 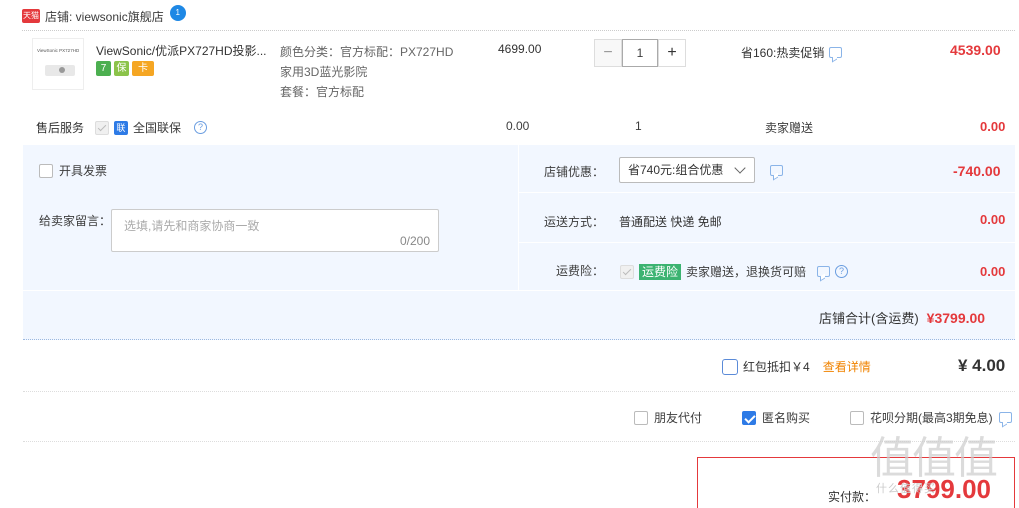 What do you see at coordinates (786, 417) in the screenshot?
I see `anonymous-label: 匿名购买` at bounding box center [786, 417].